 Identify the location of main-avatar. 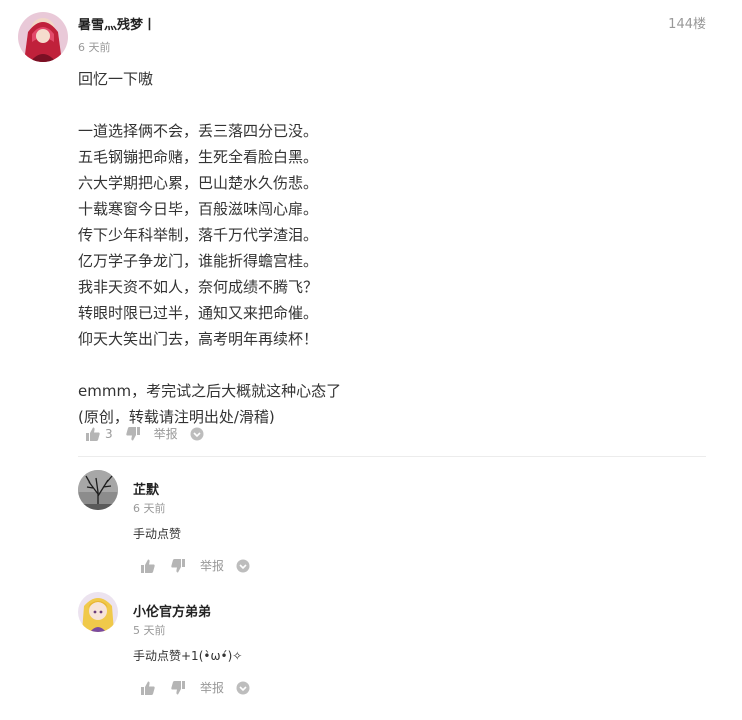
(43, 37).